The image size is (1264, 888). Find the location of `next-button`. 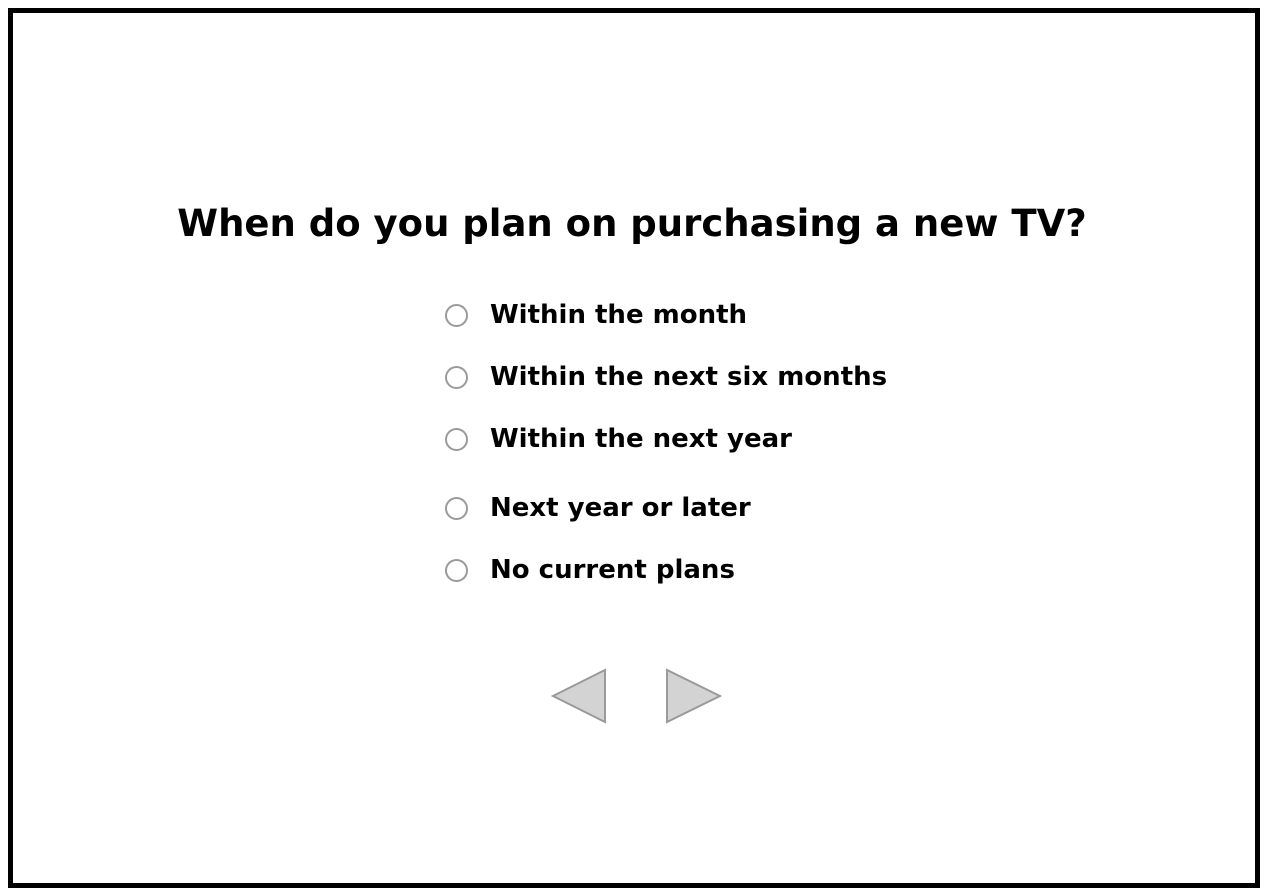

next-button is located at coordinates (694, 696).